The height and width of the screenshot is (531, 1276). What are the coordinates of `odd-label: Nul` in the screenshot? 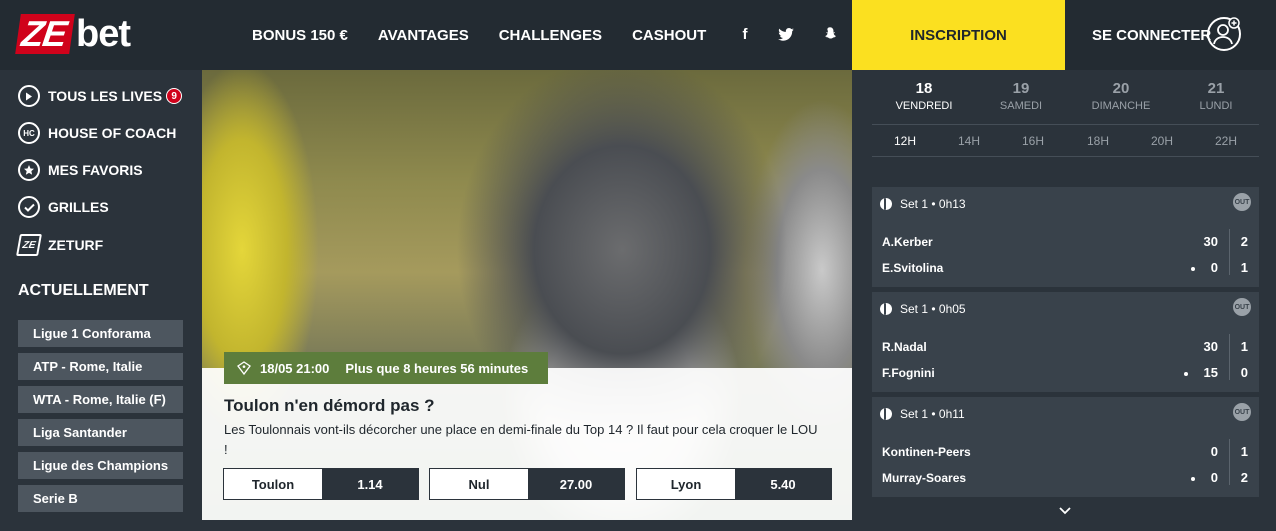 It's located at (479, 484).